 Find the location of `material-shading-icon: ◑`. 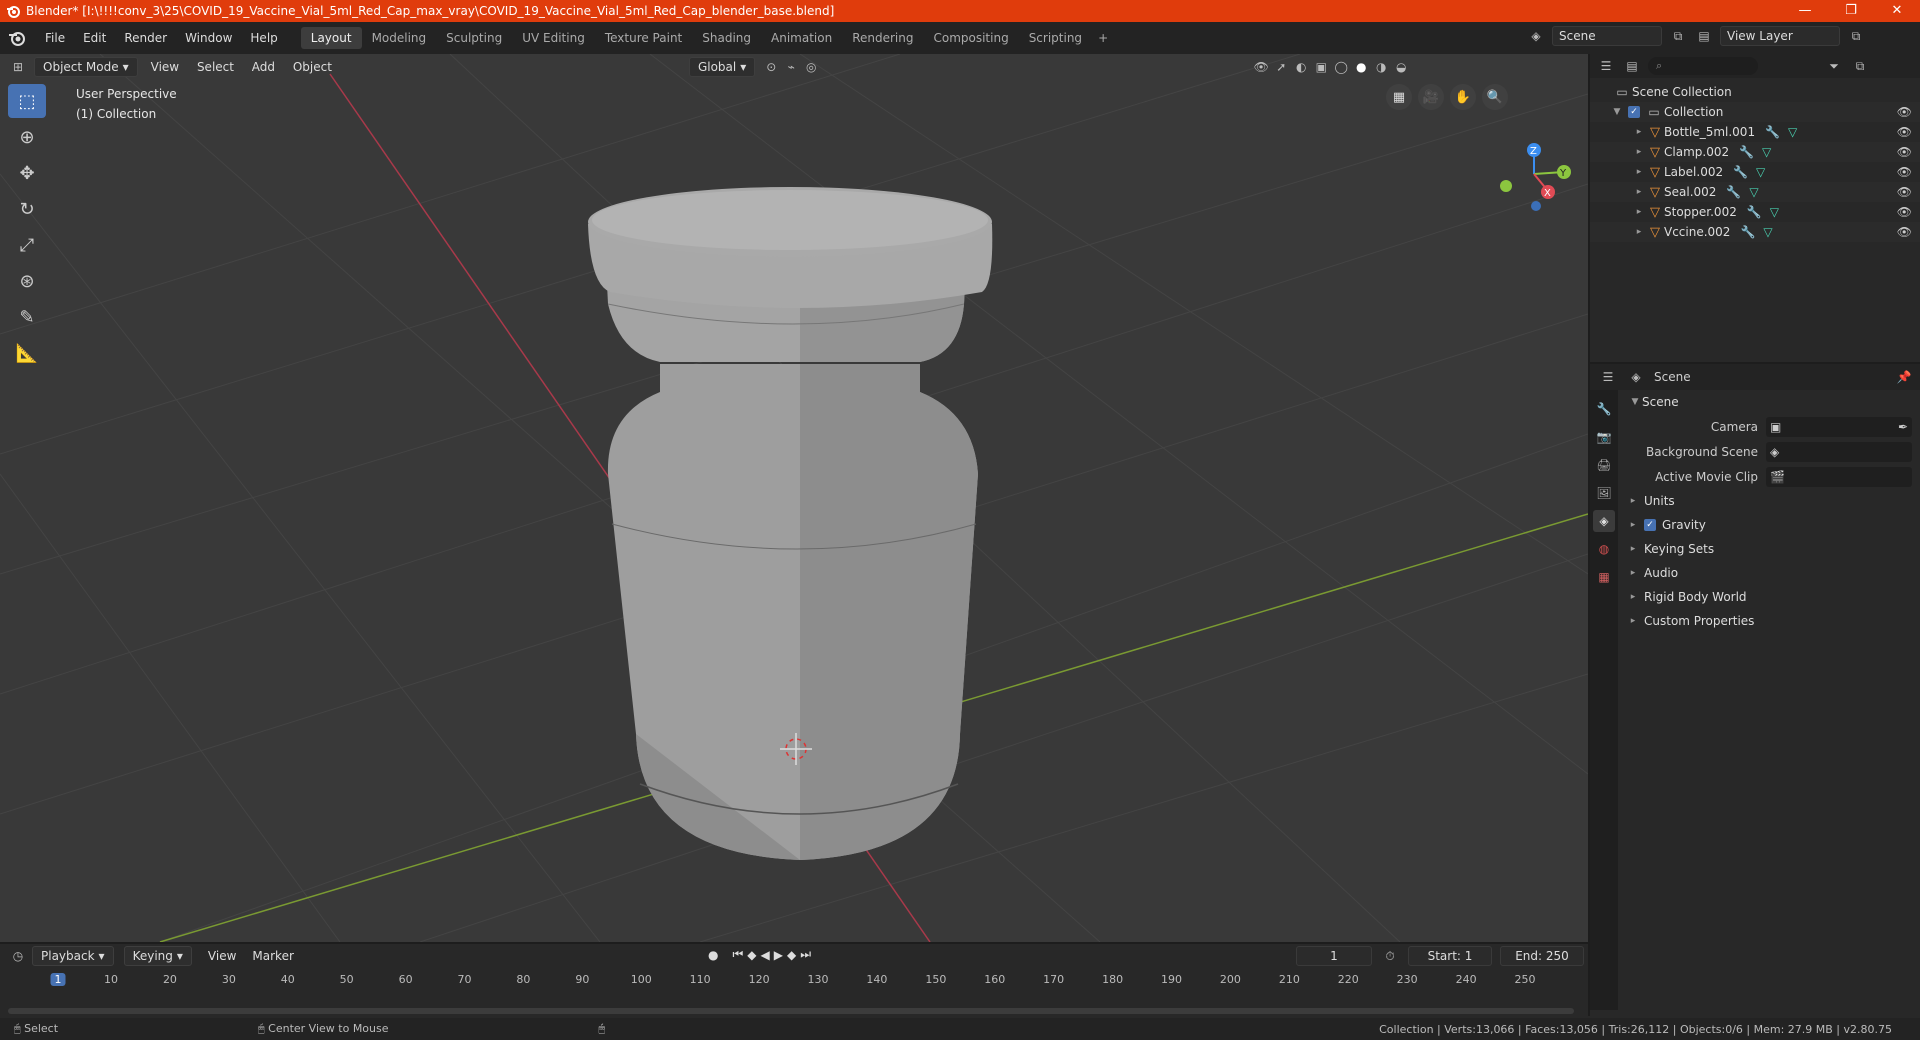

material-shading-icon: ◑ is located at coordinates (1381, 67).